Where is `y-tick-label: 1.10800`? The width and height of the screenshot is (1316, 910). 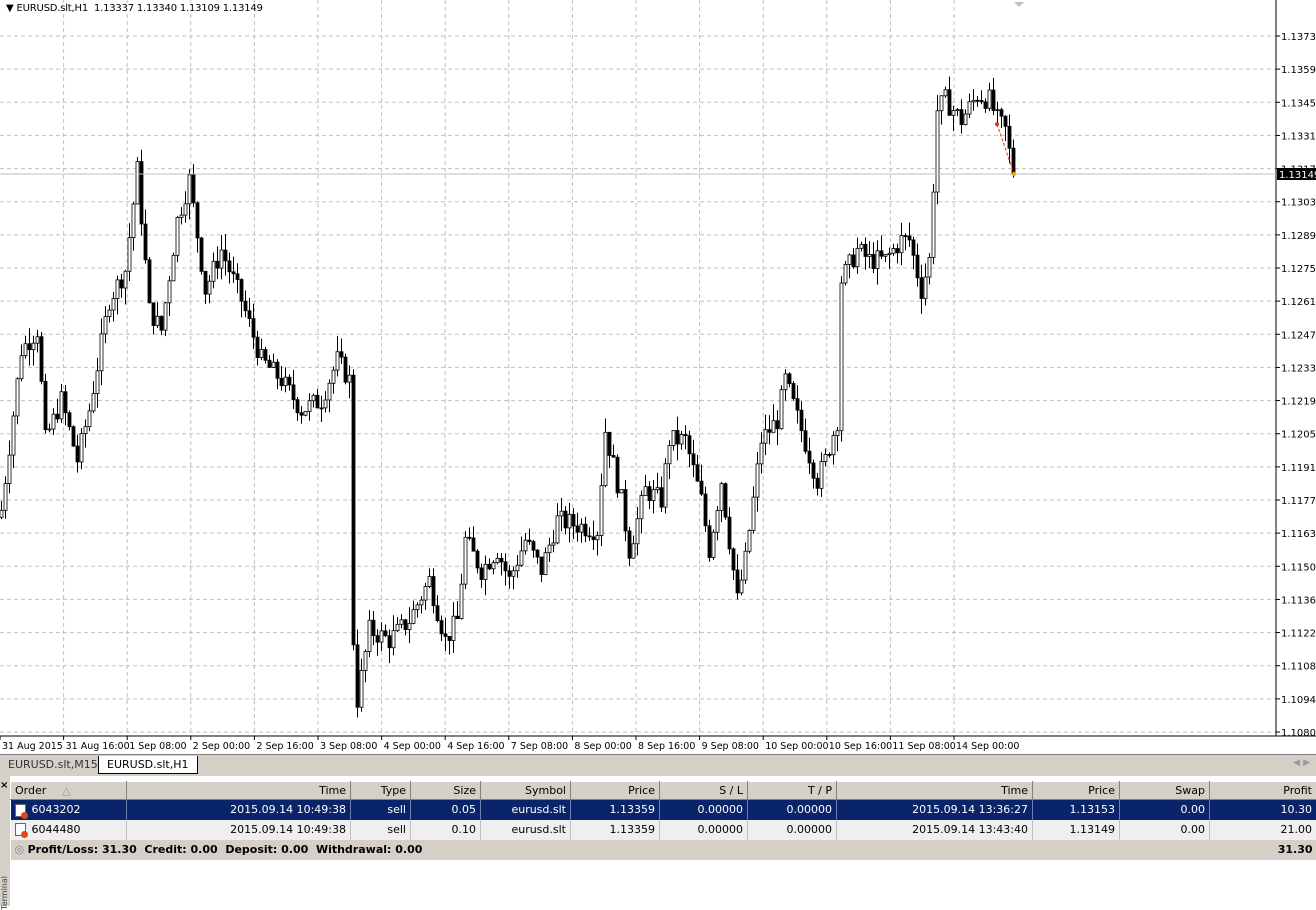
y-tick-label: 1.10800 is located at coordinates (1298, 733).